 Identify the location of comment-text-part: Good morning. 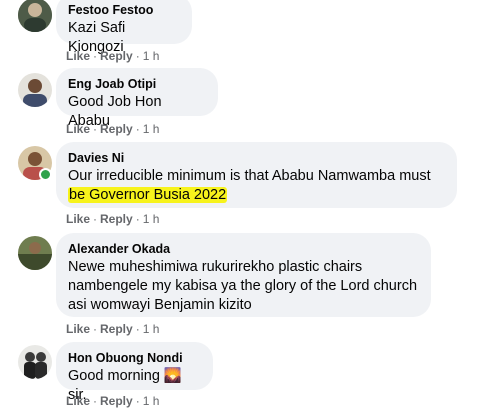
(114, 376).